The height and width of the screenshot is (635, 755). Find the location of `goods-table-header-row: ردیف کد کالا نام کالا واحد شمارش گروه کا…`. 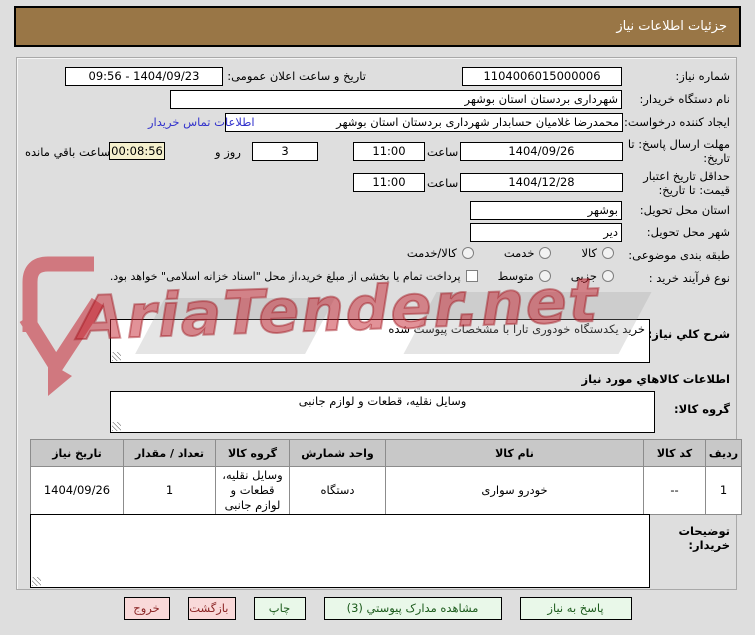

goods-table-header-row: ردیف کد کالا نام کالا واحد شمارش گروه کا… is located at coordinates (386, 453).